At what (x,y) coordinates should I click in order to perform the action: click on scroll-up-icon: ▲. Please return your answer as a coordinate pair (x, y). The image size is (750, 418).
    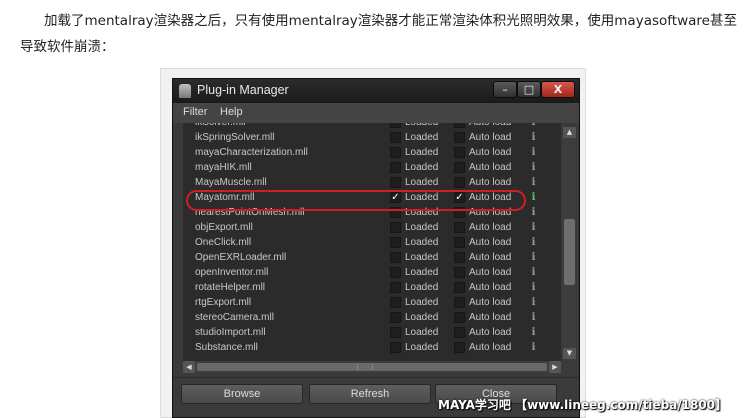
    Looking at the image, I should click on (569, 132).